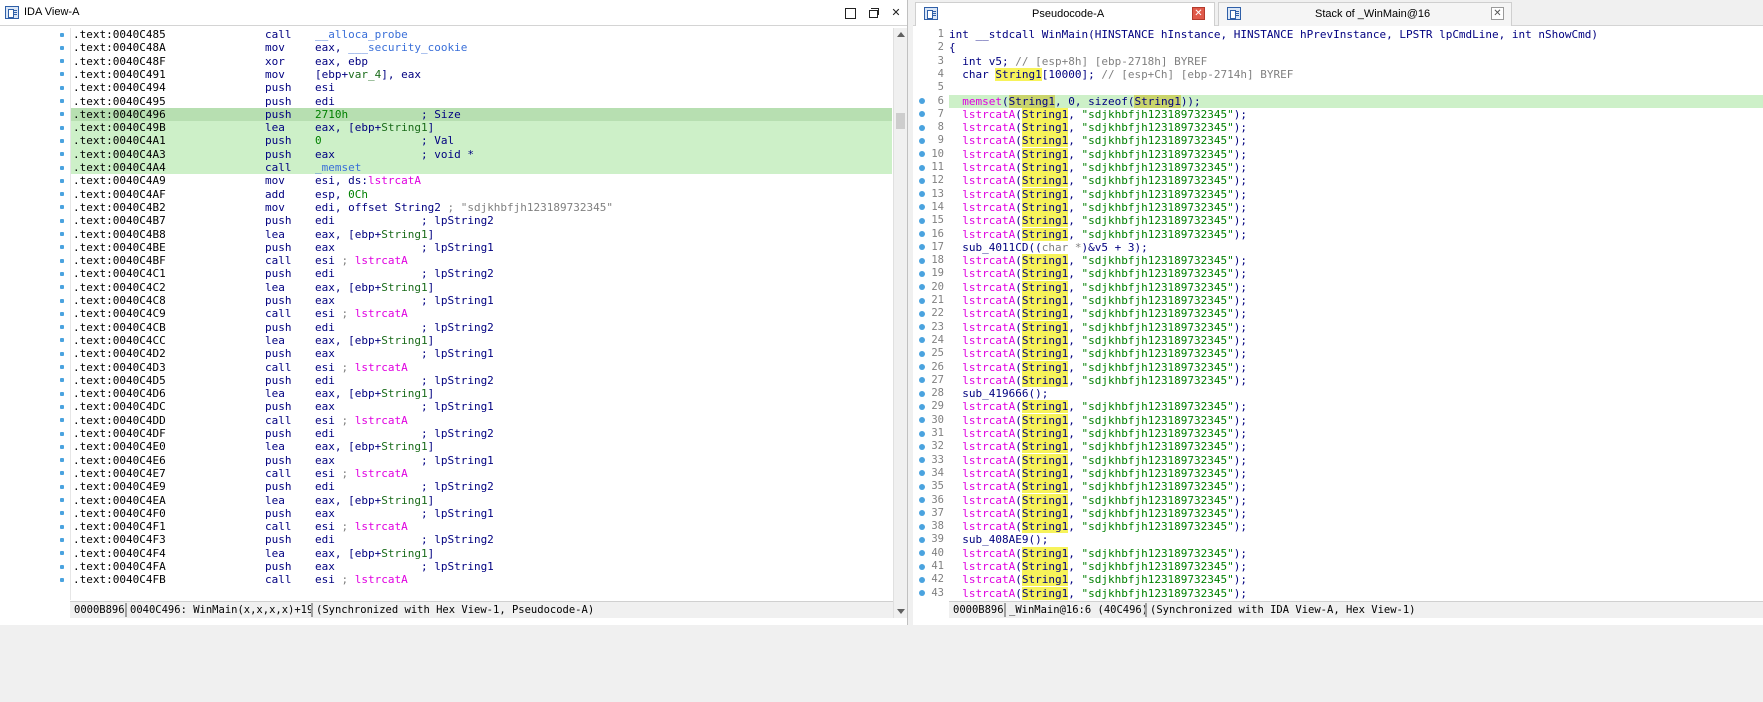 This screenshot has height=702, width=1763. I want to click on asm-row: .text:0040C4AF add esp, 0Ch, so click(481, 194).